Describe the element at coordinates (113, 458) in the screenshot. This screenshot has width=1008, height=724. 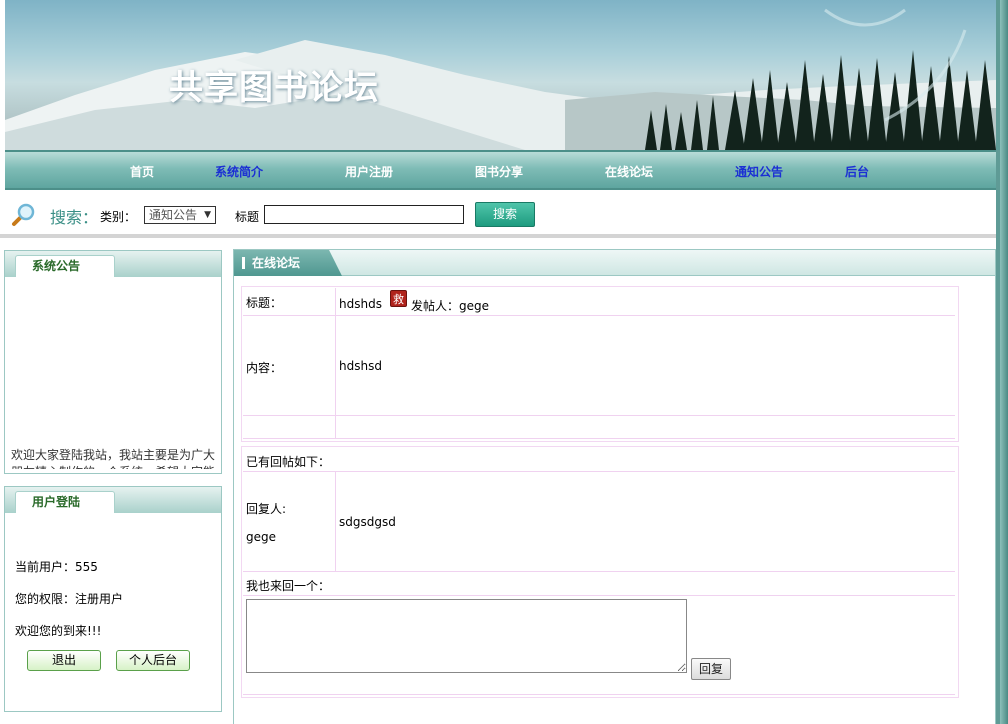
I see `notice-text: 欢迎大家登陆我站，我站主要是为广大朋友精心制作的一个系统，希望大家能` at that location.